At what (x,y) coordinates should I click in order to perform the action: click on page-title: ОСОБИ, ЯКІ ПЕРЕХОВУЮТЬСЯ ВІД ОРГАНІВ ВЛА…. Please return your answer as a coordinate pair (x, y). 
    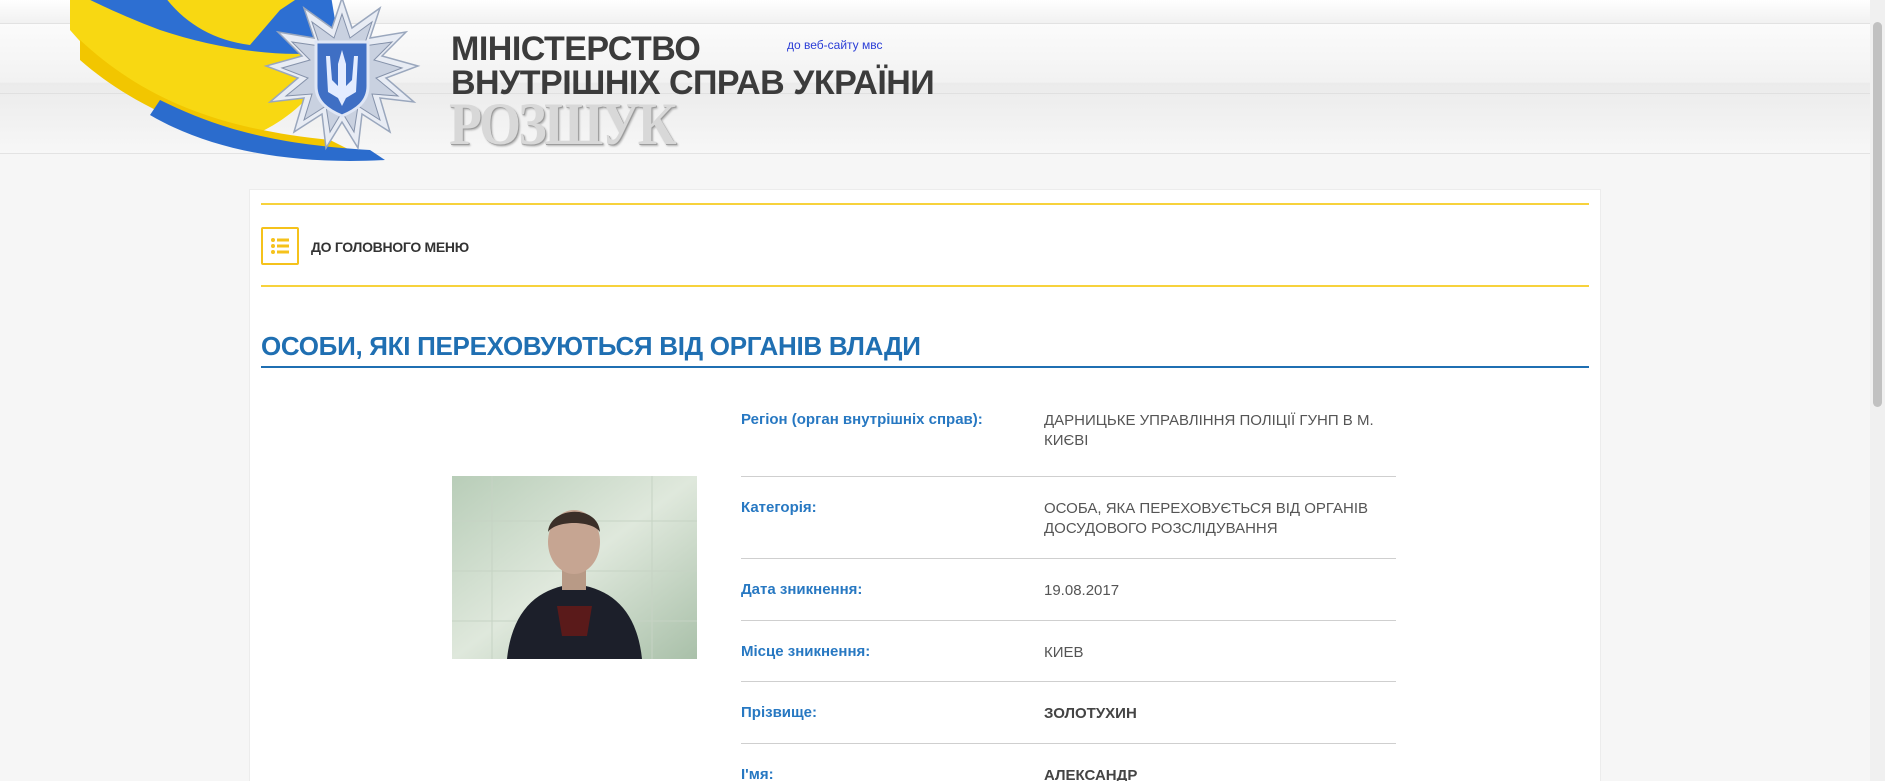
    Looking at the image, I should click on (591, 346).